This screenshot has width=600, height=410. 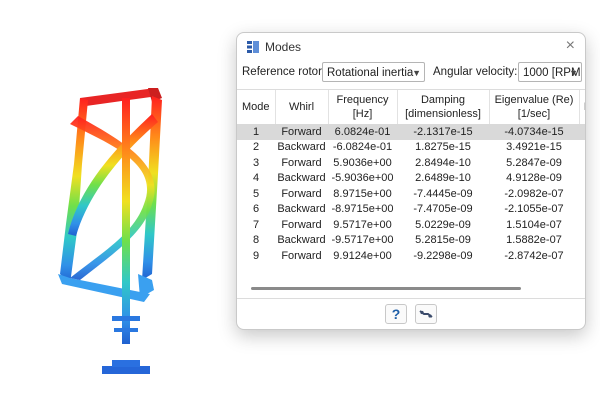 I want to click on table-cell: 1.5104e-07, so click(x=534, y=224).